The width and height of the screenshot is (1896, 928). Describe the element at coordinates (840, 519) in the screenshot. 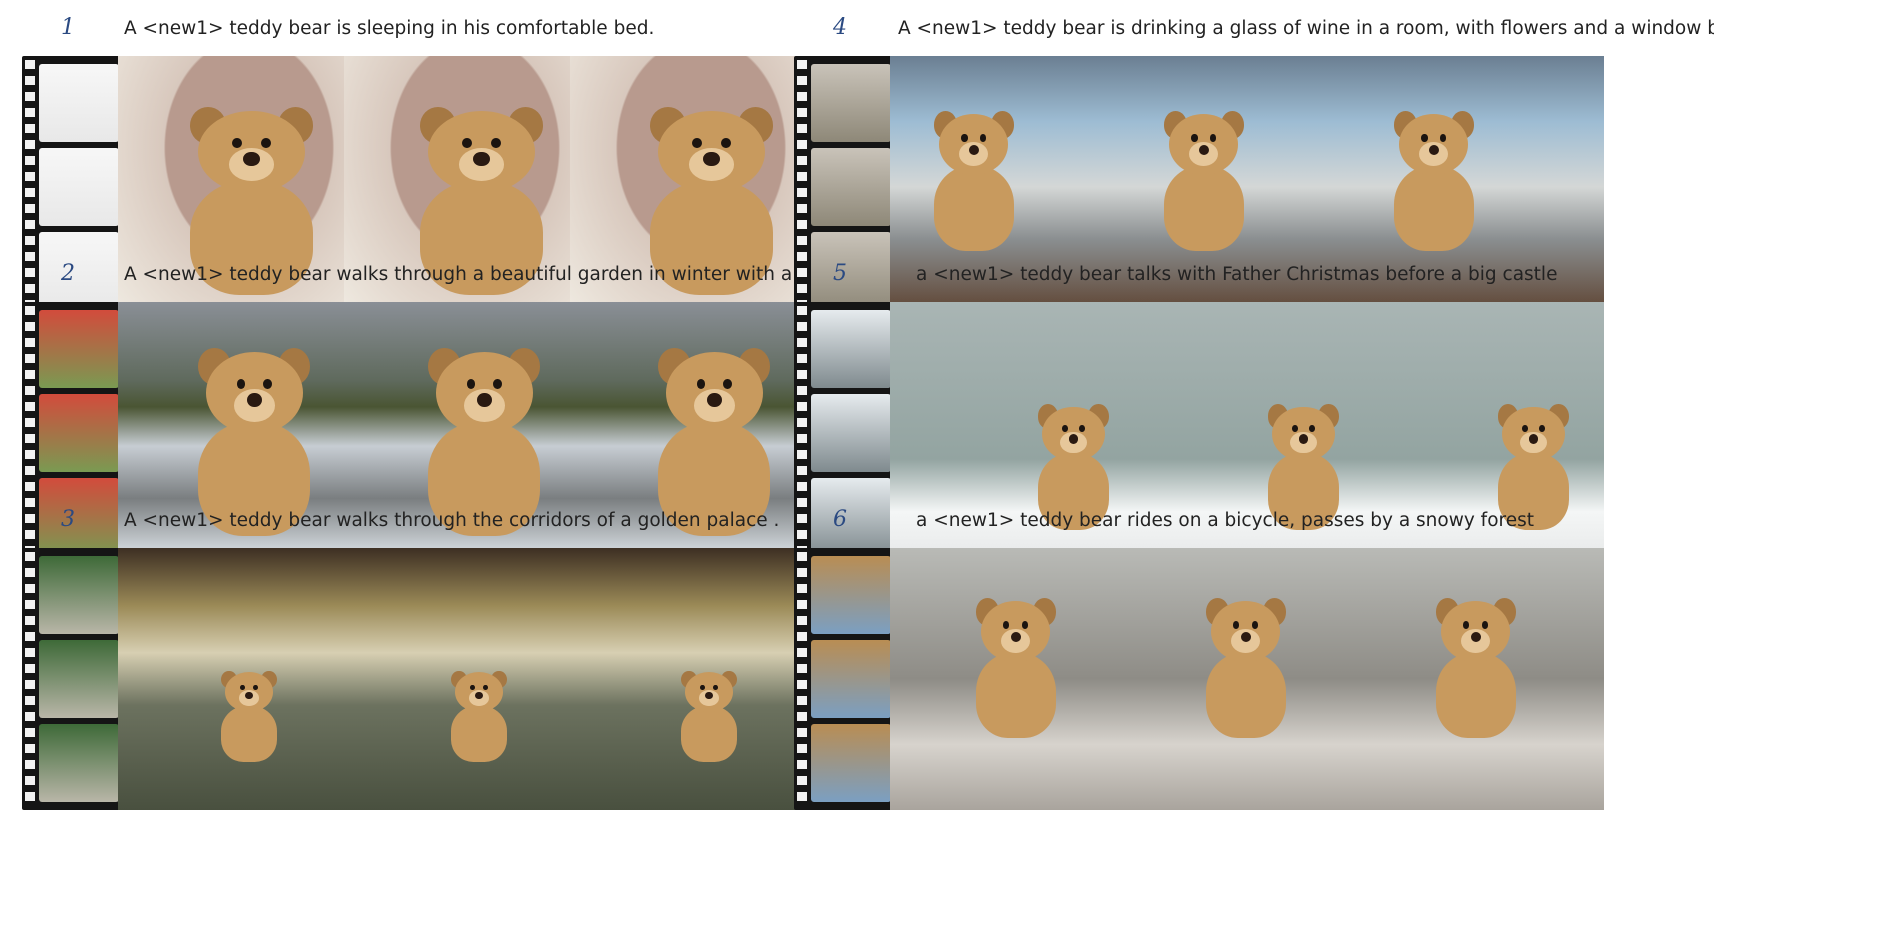

I see `panel-number: 6` at that location.